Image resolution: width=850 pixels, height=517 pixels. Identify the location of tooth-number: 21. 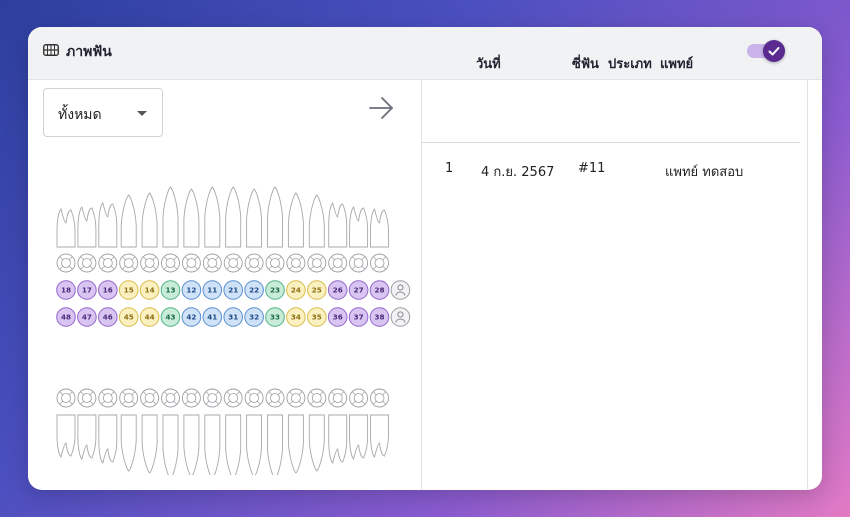
(233, 290).